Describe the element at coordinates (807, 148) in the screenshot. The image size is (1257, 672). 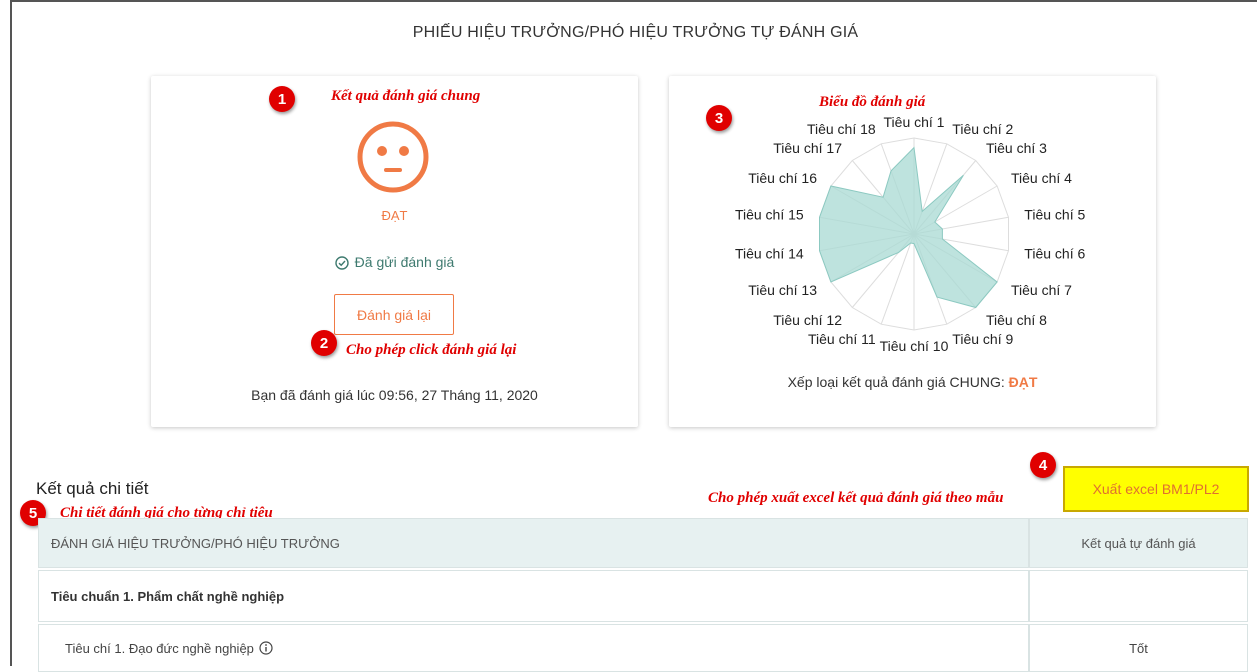
I see `radar-axis-label: Tiêu chí 17` at that location.